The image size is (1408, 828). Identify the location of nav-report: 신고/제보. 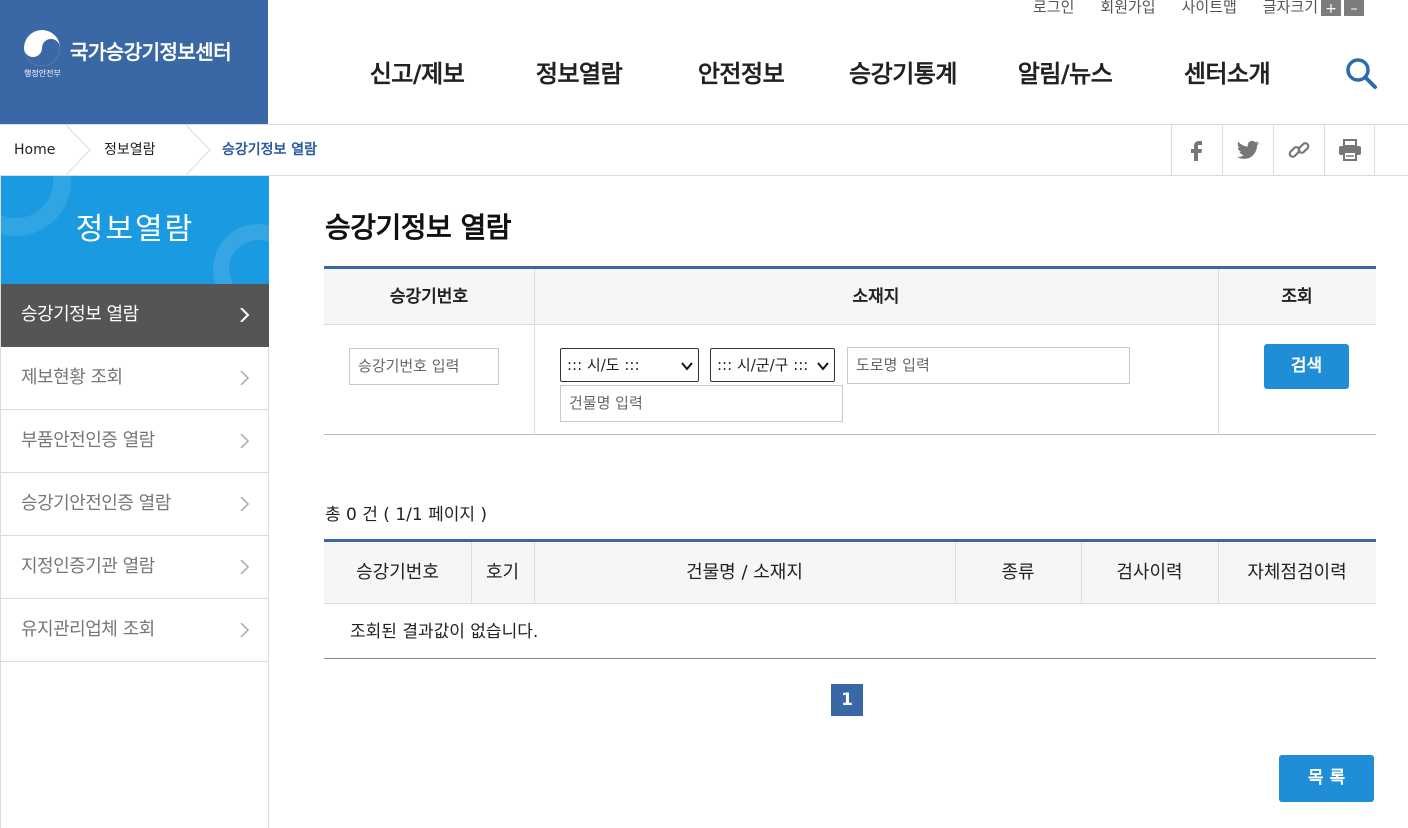
(417, 71).